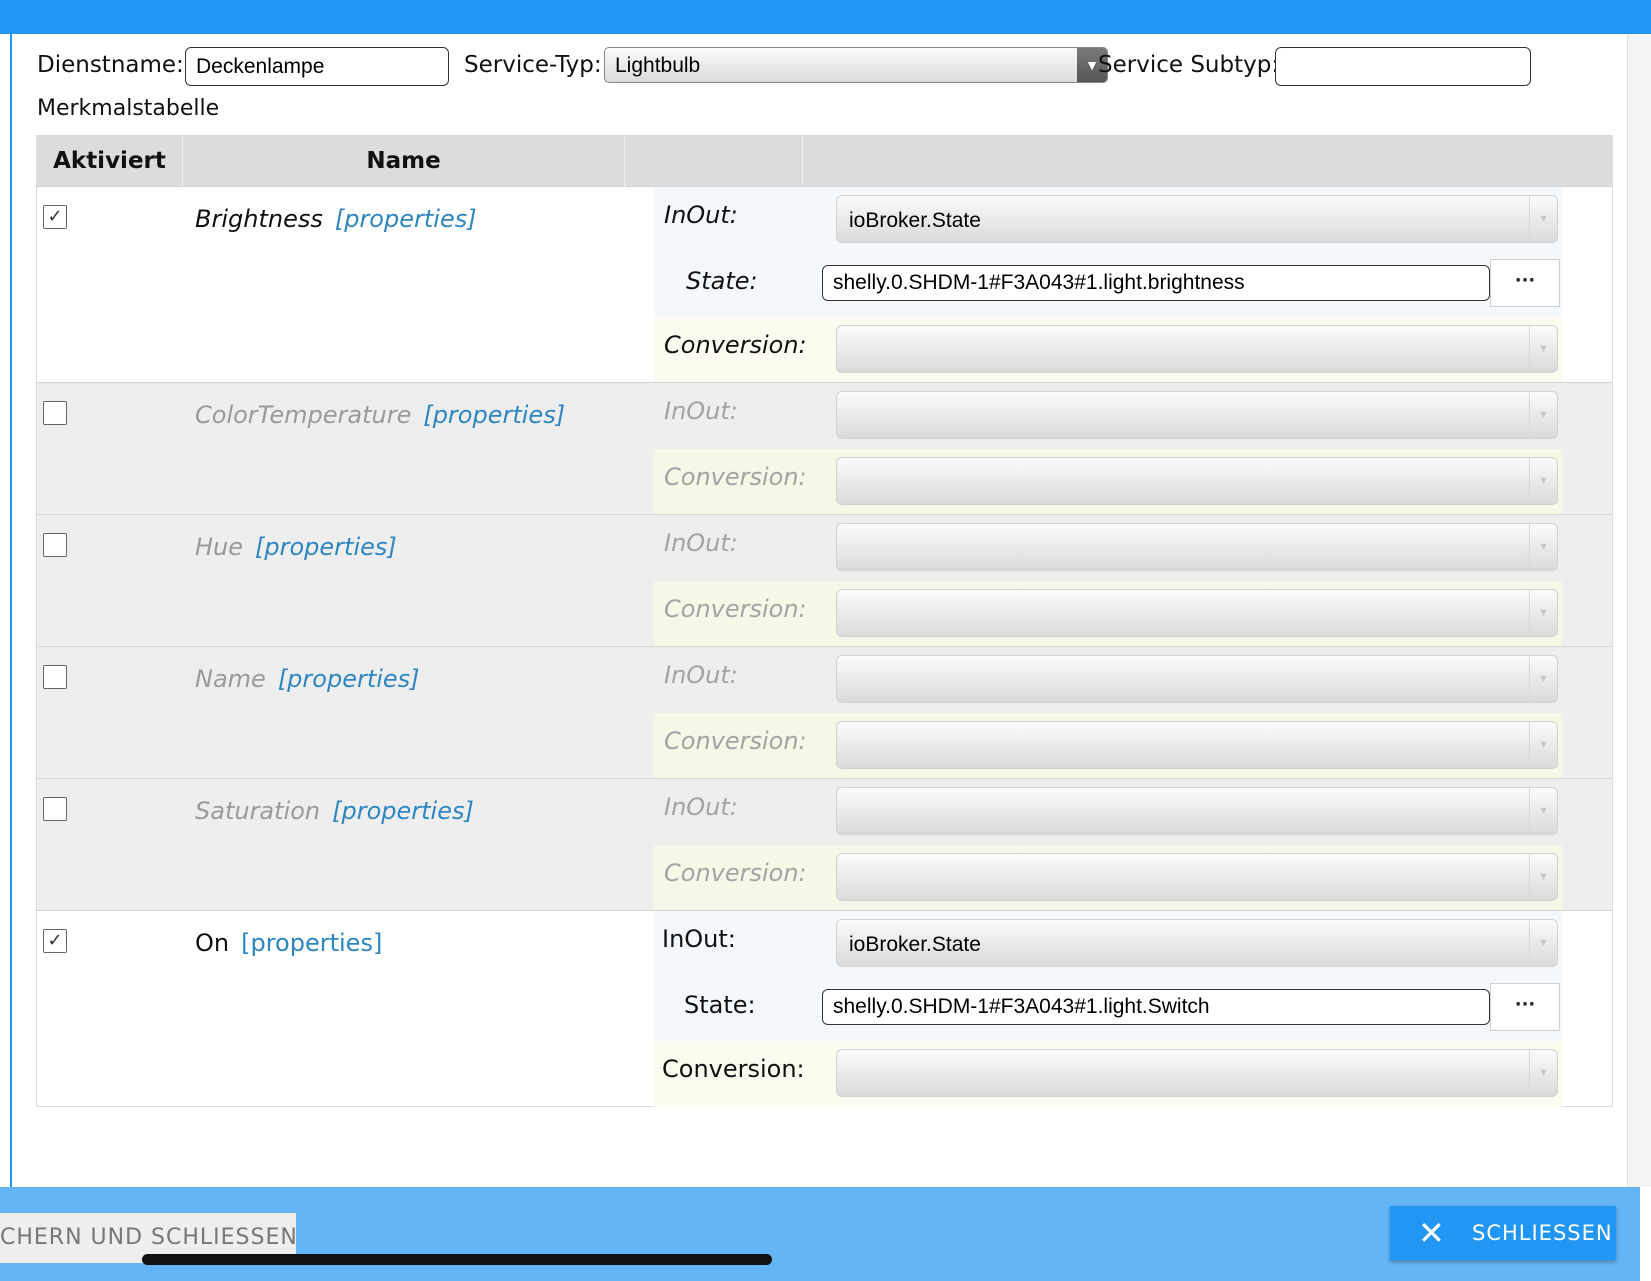 The image size is (1651, 1281). What do you see at coordinates (219, 547) in the screenshot?
I see `characteristic-name-label: Hue` at bounding box center [219, 547].